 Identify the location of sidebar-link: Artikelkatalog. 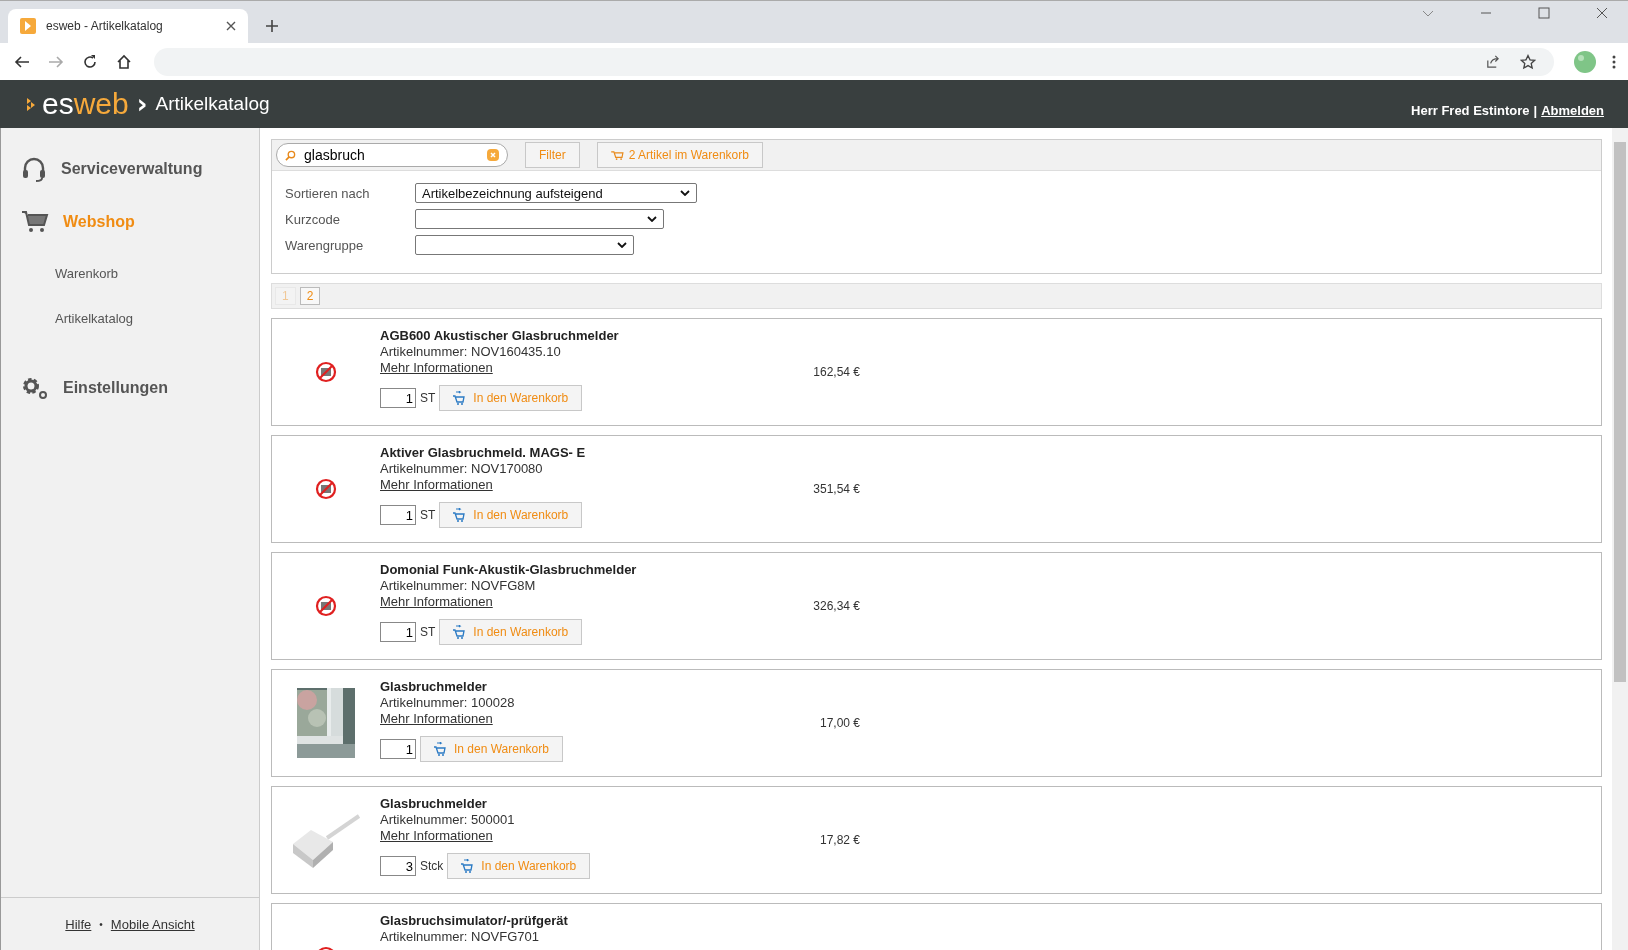
(130, 318).